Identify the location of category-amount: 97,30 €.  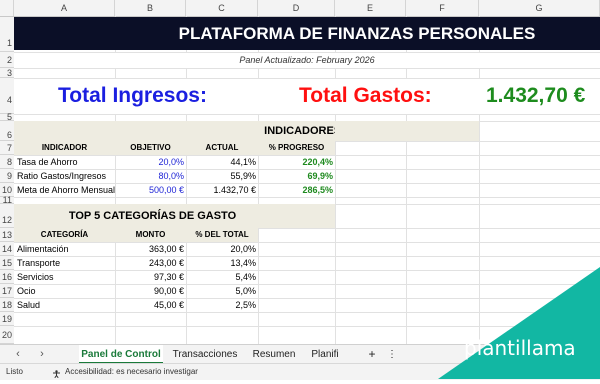
(149, 277).